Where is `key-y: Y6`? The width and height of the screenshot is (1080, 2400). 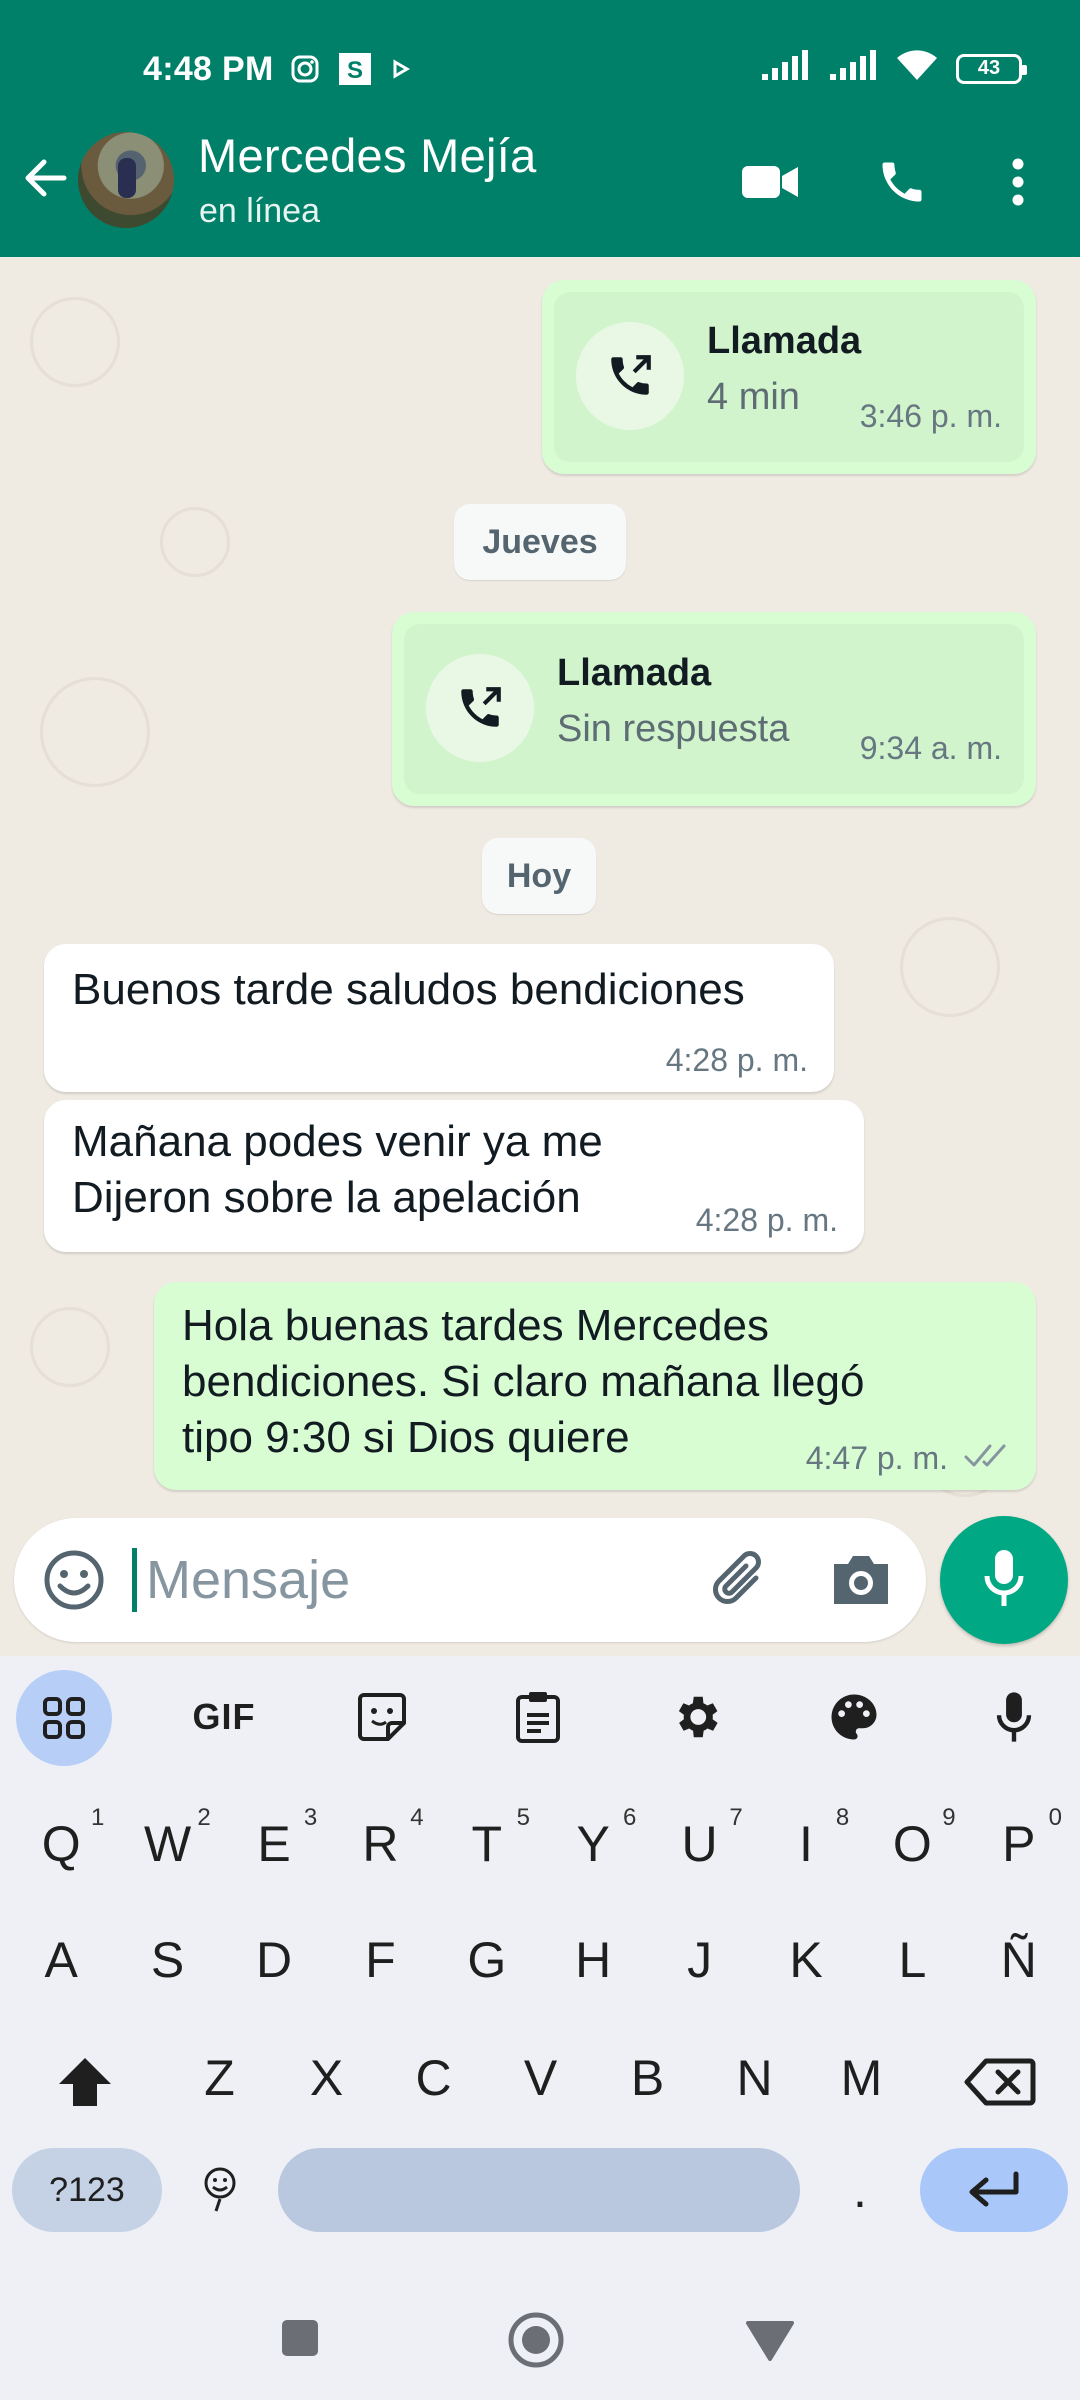 key-y: Y6 is located at coordinates (593, 1844).